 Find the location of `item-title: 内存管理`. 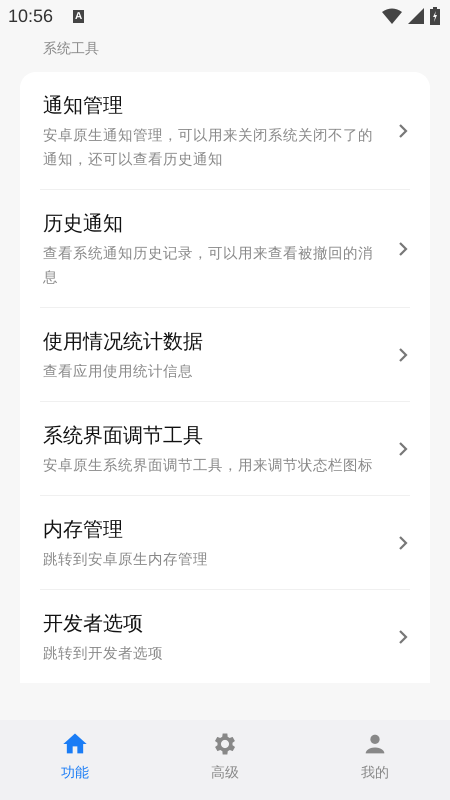

item-title: 内存管理 is located at coordinates (83, 529).